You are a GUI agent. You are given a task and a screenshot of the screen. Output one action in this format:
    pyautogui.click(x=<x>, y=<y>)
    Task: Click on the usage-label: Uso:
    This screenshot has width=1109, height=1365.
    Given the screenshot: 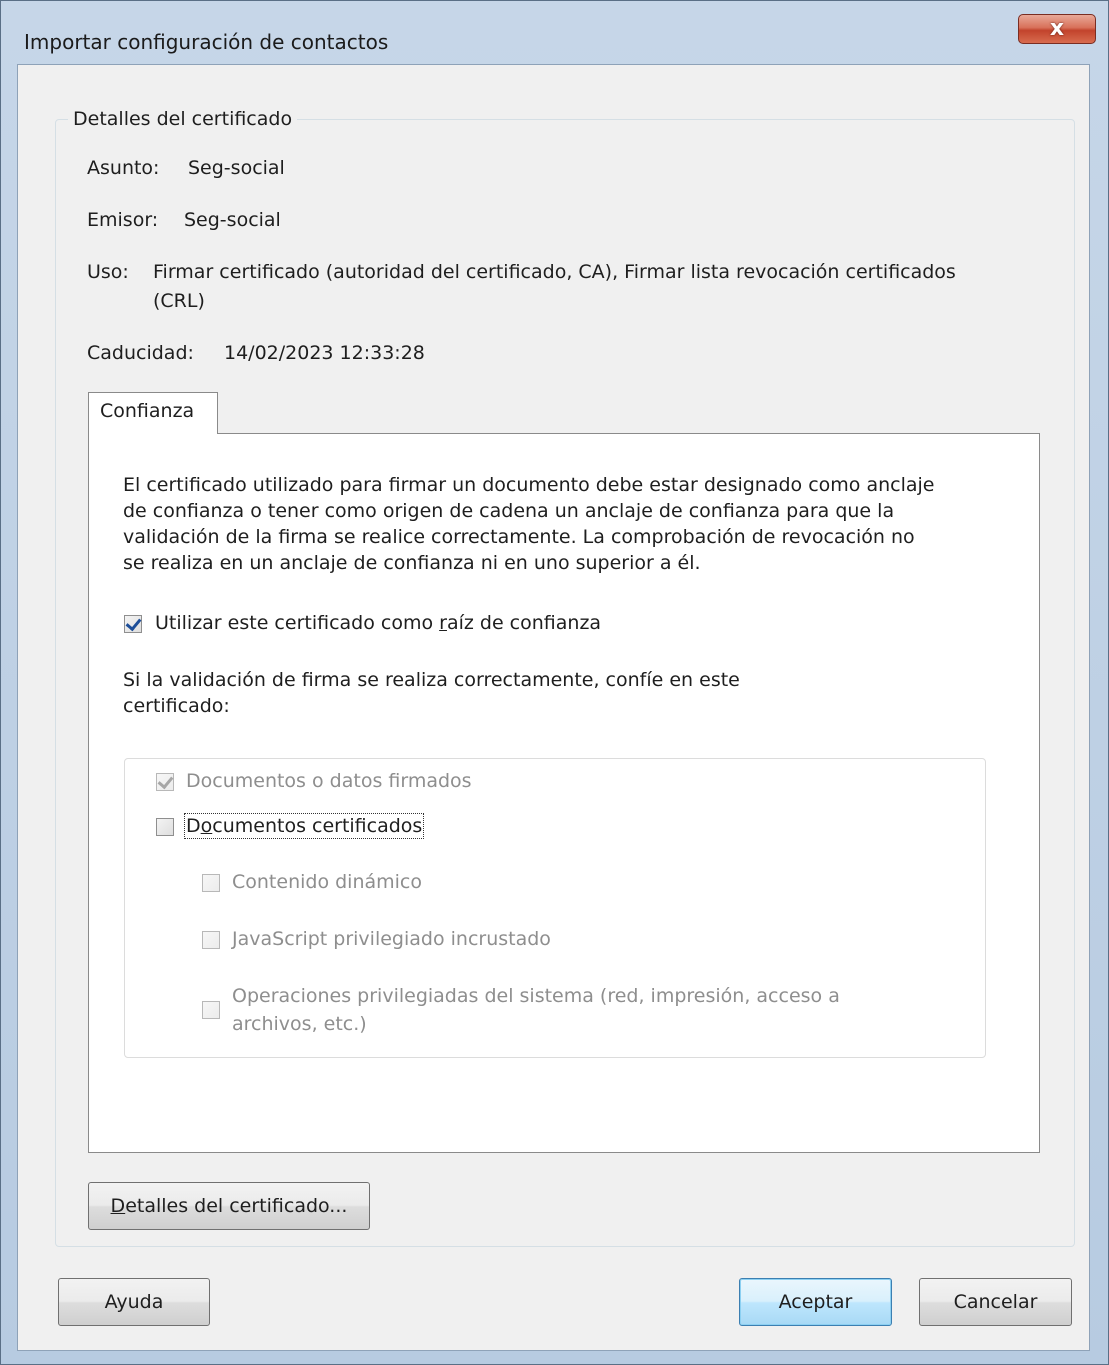 What is the action you would take?
    pyautogui.click(x=108, y=272)
    